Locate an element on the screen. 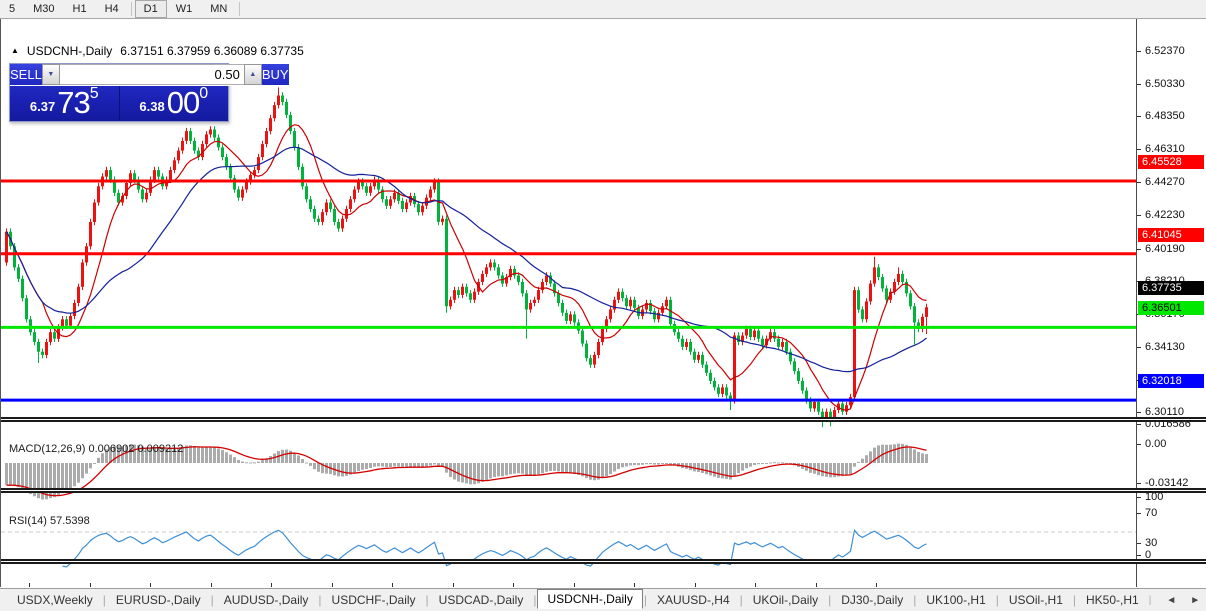 This screenshot has height=611, width=1206. axis-tick-label: 6.46310 is located at coordinates (1165, 149).